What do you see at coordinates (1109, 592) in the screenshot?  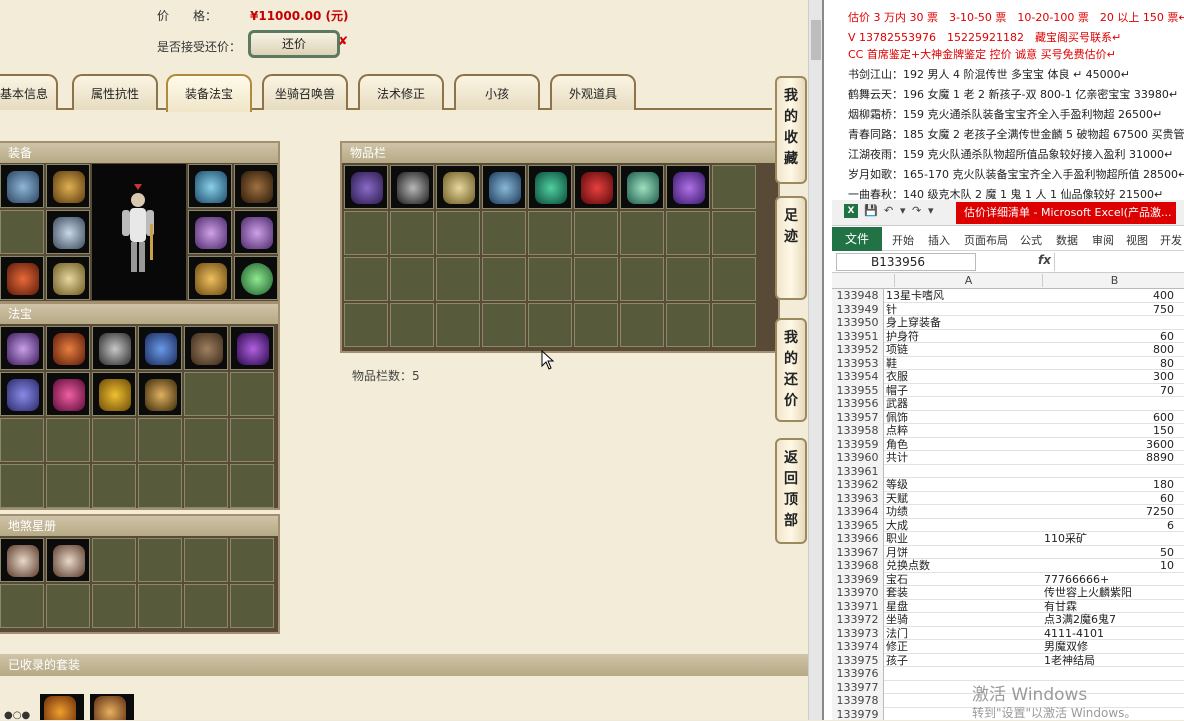 I see `cell-b: 传世容上火麟紫阳` at bounding box center [1109, 592].